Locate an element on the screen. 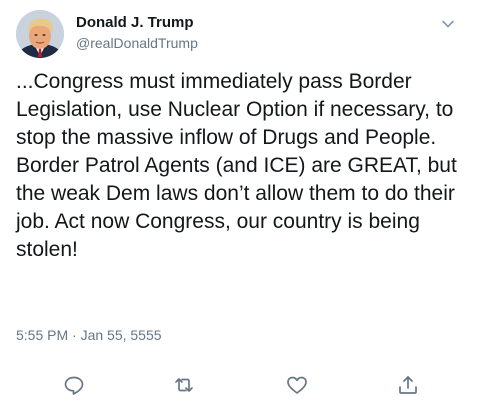 This screenshot has height=410, width=480. author-display-name: Donald J. Trump is located at coordinates (137, 23).